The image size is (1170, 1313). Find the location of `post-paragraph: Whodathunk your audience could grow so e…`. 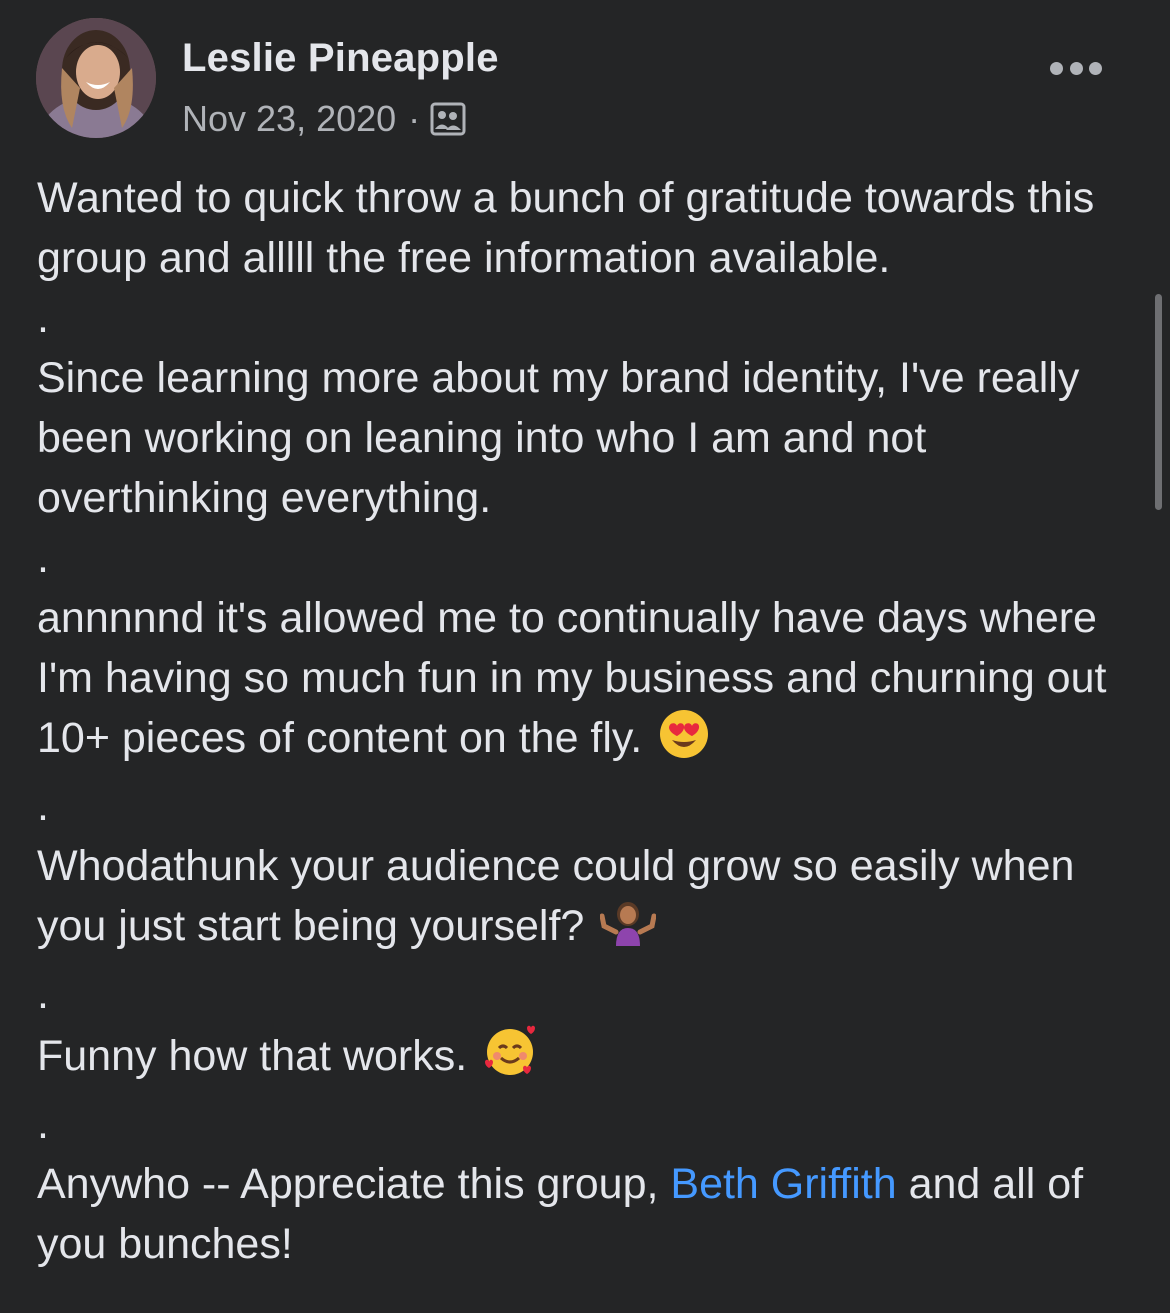

post-paragraph: Whodathunk your audience could grow so e… is located at coordinates (587, 900).